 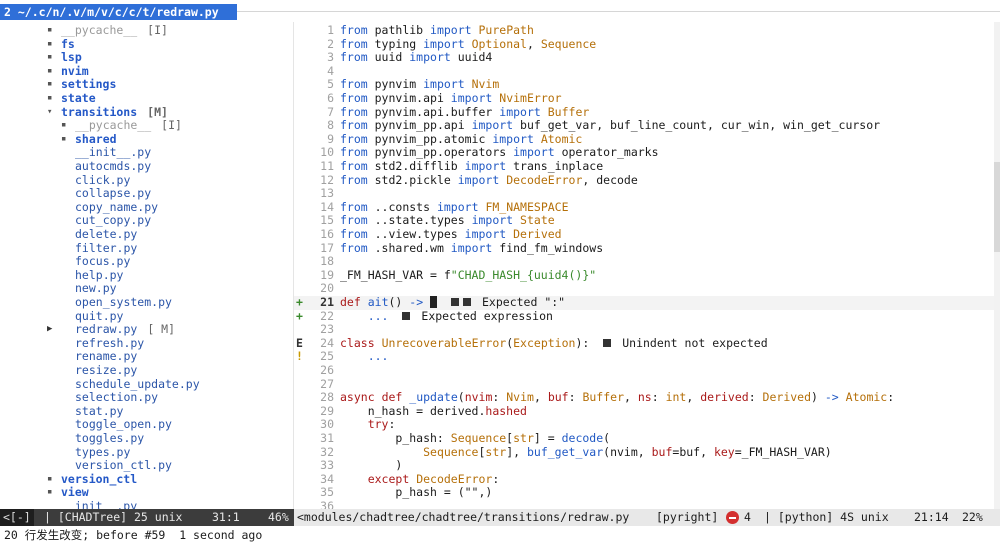 What do you see at coordinates (644, 370) in the screenshot?
I see `code-line: 26` at bounding box center [644, 370].